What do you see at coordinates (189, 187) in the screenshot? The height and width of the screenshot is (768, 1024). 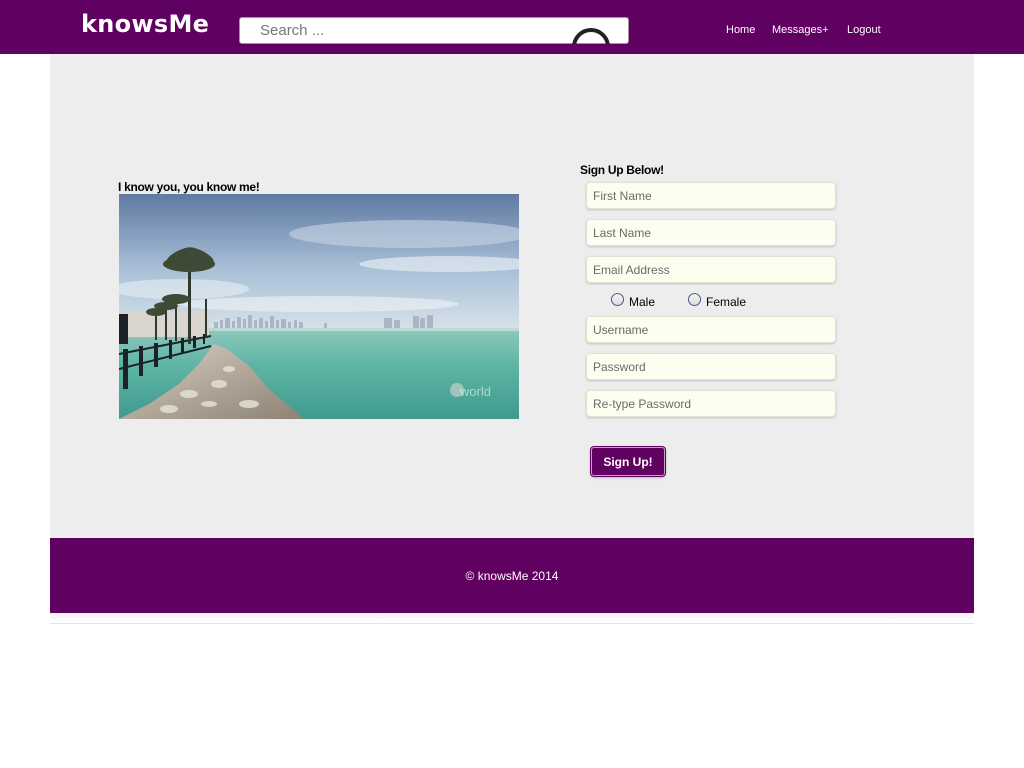 I see `hero-tagline: I know you, you know me!` at bounding box center [189, 187].